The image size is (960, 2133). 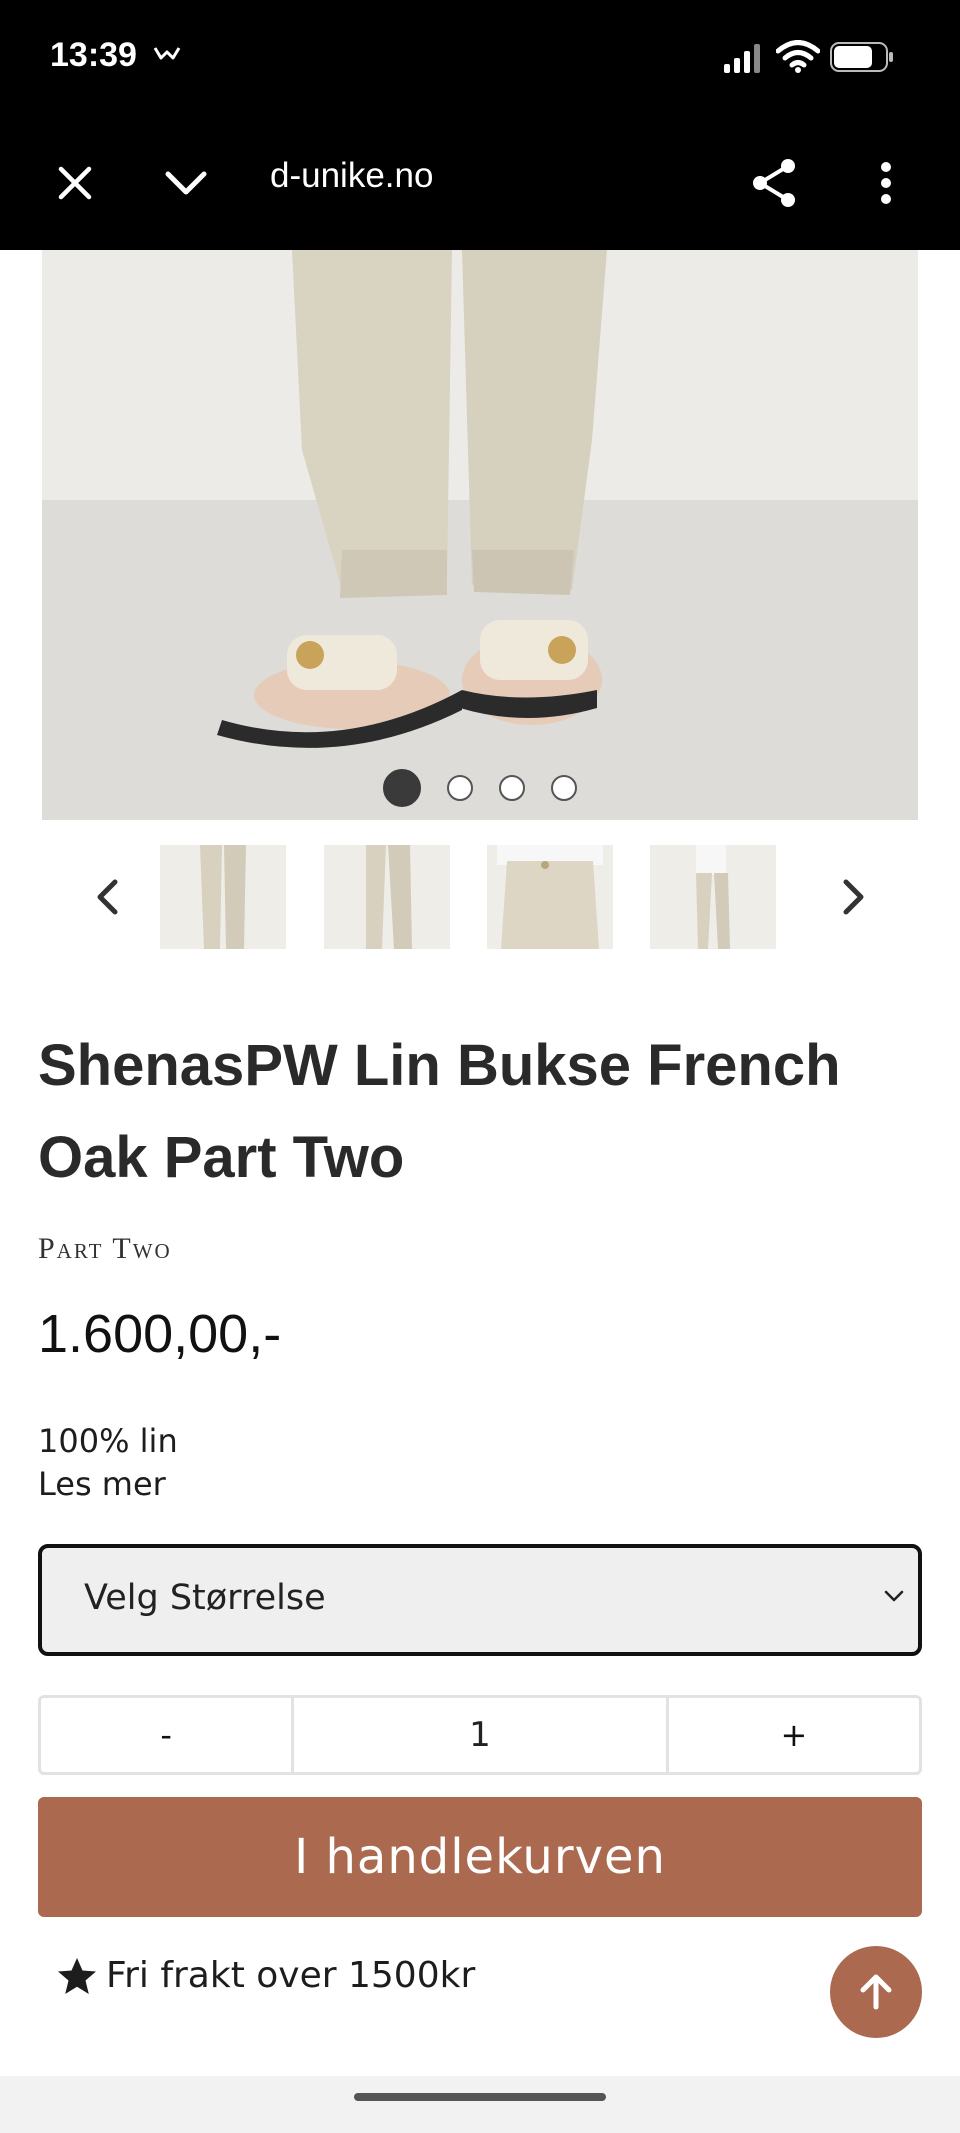 I want to click on product-title: ShenasPW Lin Bukse French Oak Part Two, so click(x=439, y=1111).